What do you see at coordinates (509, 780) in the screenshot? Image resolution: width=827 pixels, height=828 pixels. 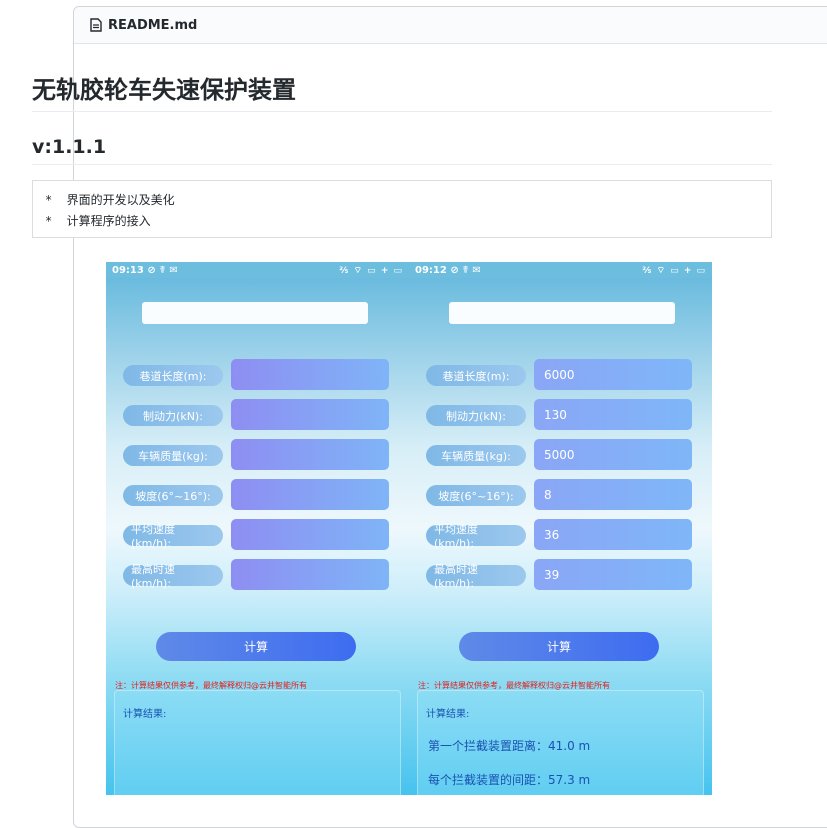 I see `result-line: 每个拦截装置的间距：57.3 m` at bounding box center [509, 780].